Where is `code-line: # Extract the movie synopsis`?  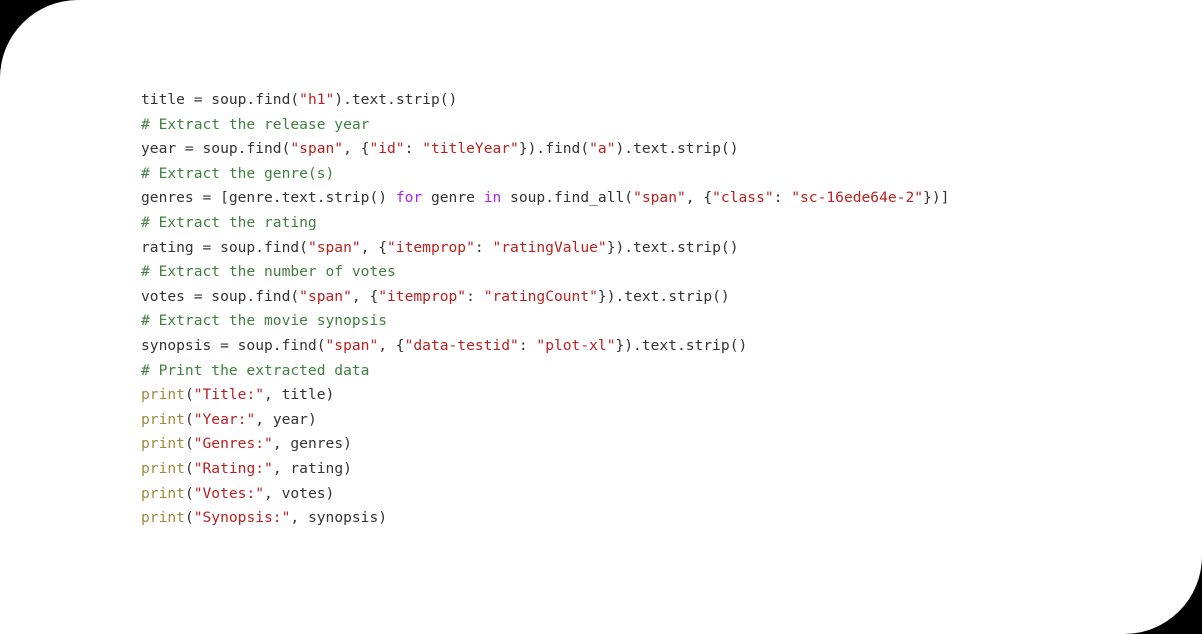
code-line: # Extract the movie synopsis is located at coordinates (545, 321).